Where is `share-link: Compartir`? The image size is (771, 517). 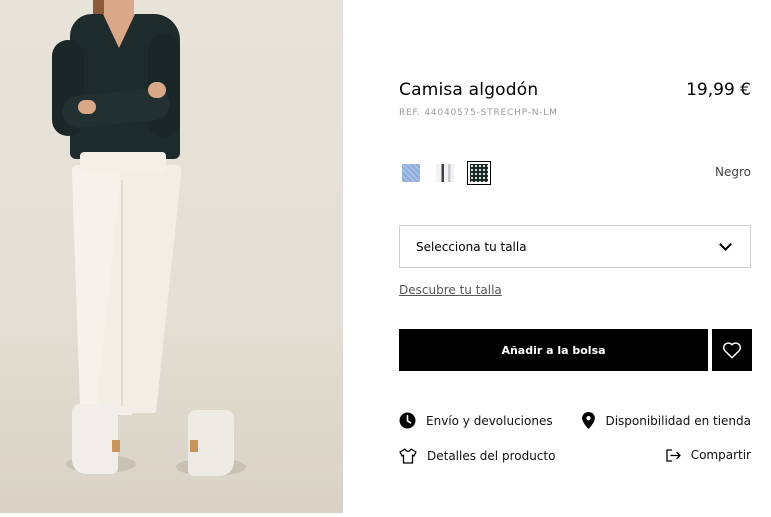
share-link: Compartir is located at coordinates (708, 455).